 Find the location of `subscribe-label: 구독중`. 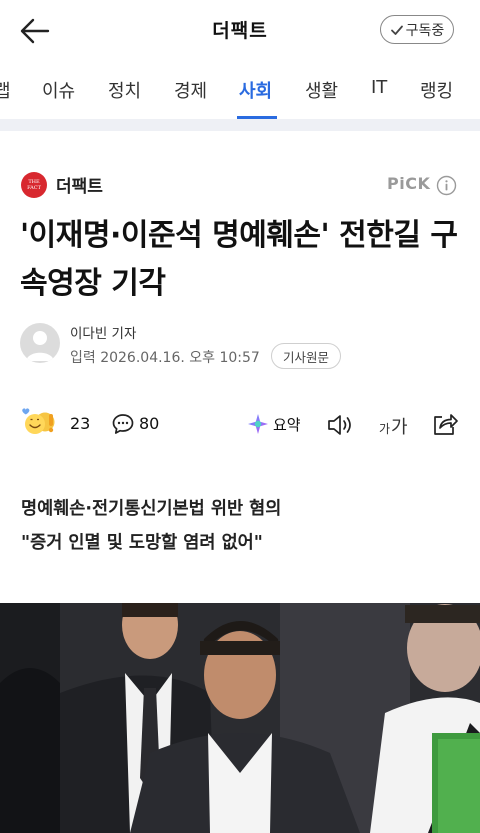

subscribe-label: 구독중 is located at coordinates (425, 30).